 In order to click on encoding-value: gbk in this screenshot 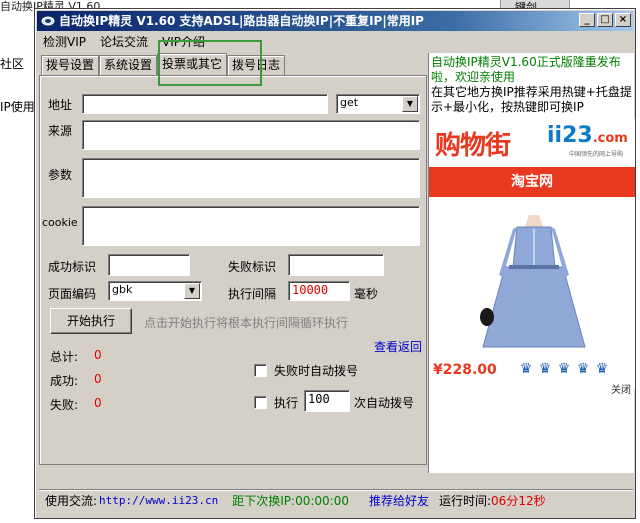, I will do `click(122, 289)`.